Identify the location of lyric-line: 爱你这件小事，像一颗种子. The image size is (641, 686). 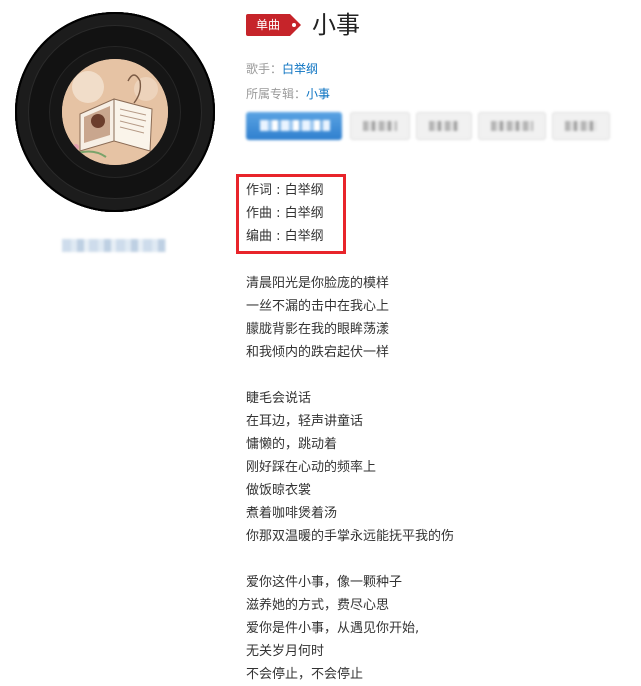
(324, 582).